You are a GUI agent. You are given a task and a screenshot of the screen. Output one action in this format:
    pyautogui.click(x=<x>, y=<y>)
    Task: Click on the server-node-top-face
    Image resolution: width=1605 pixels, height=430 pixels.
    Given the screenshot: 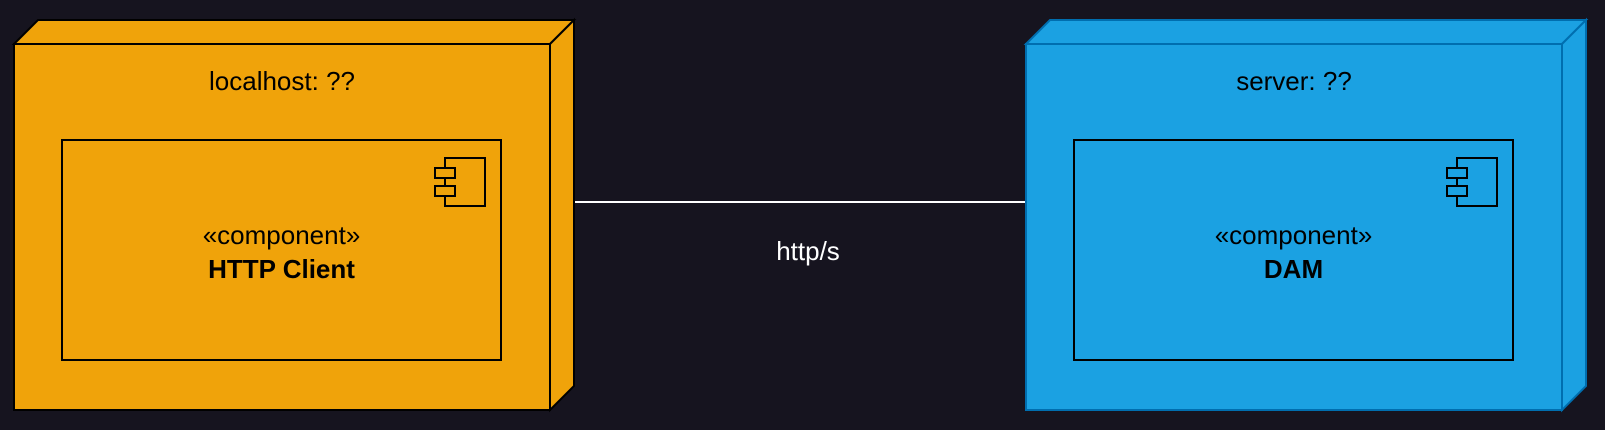 What is the action you would take?
    pyautogui.click(x=1306, y=32)
    